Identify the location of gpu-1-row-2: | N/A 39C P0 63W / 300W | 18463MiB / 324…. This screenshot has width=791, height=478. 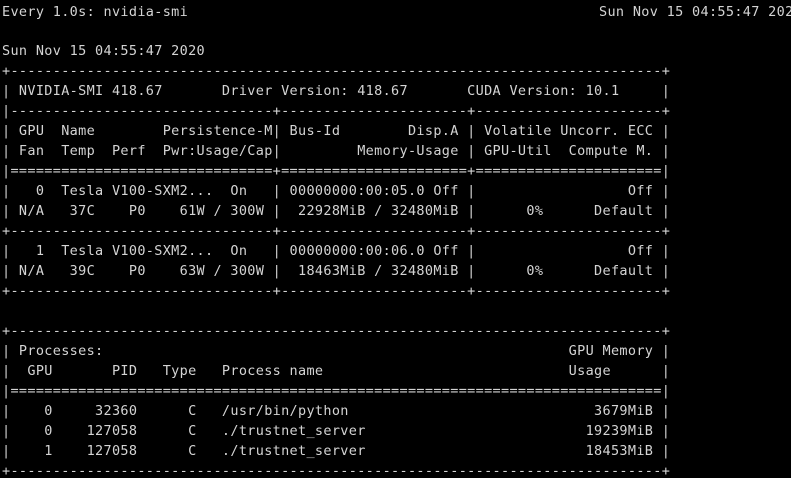
(336, 271).